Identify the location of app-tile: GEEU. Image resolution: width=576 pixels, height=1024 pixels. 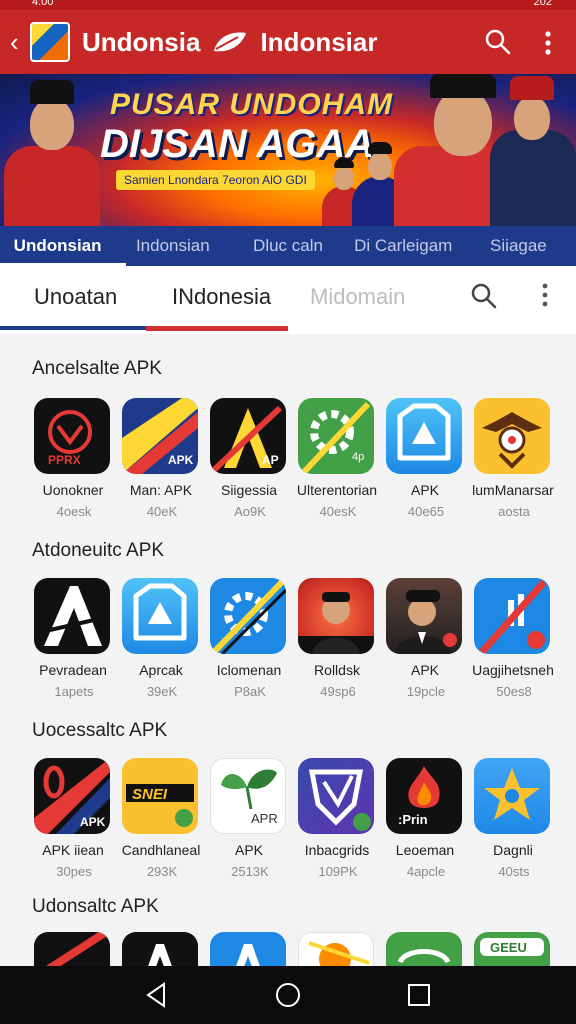
(514, 949).